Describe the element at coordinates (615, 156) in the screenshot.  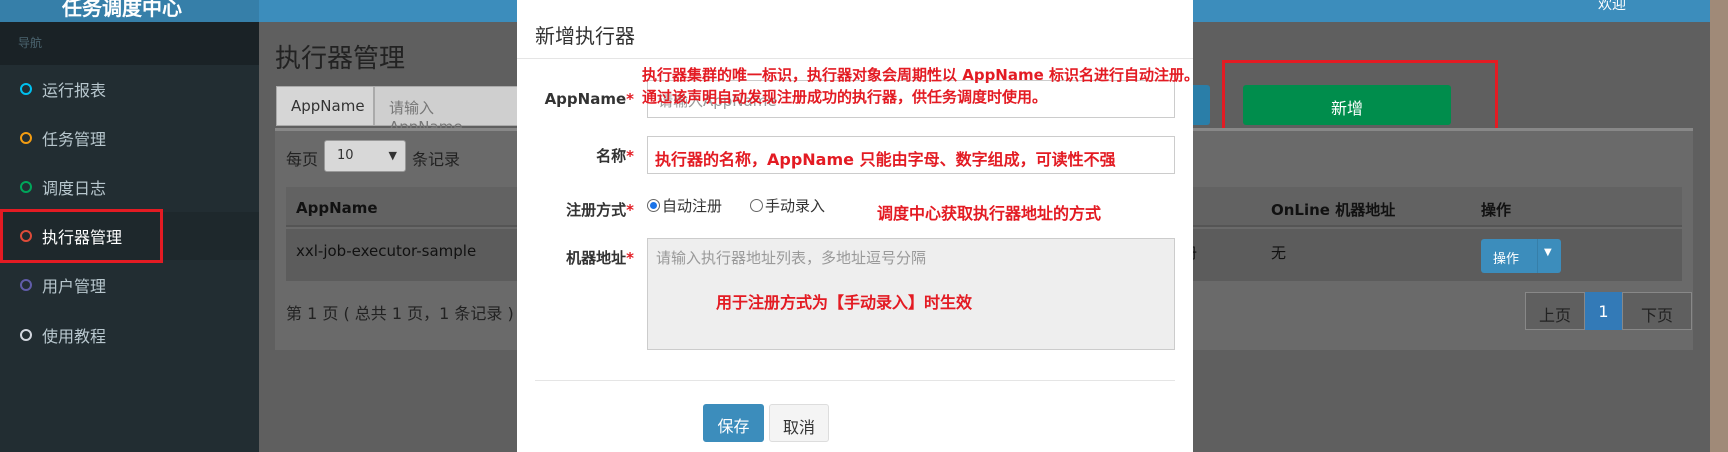
I see `name-field-label: 名称*` at that location.